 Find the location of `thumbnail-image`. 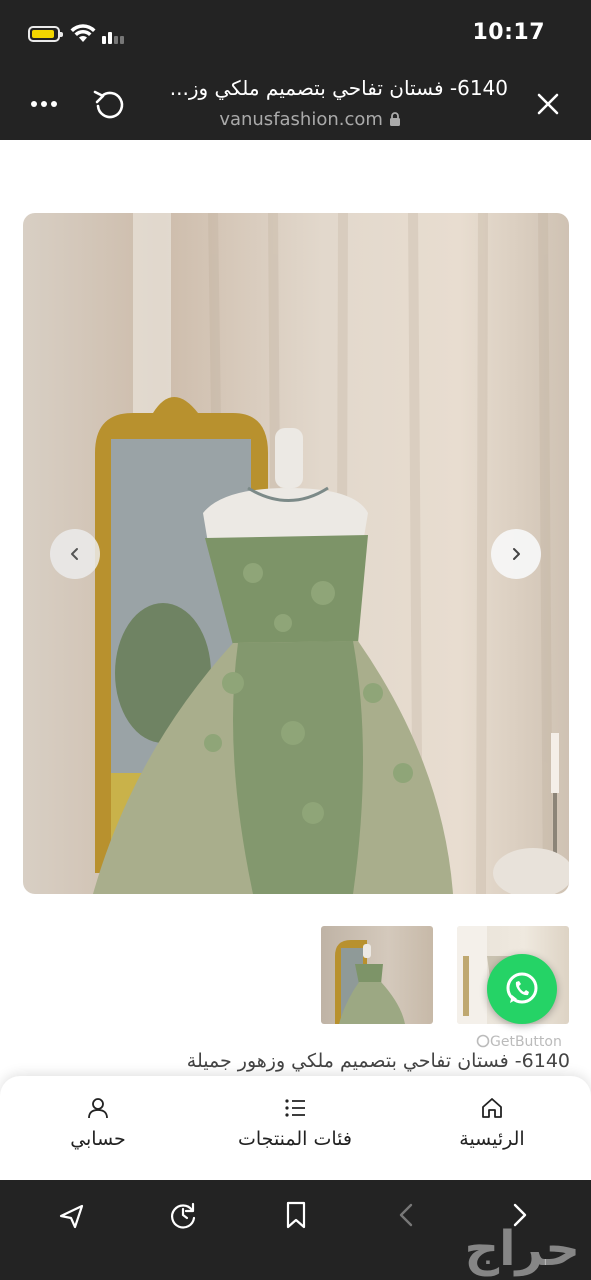

thumbnail-image is located at coordinates (370, 982).